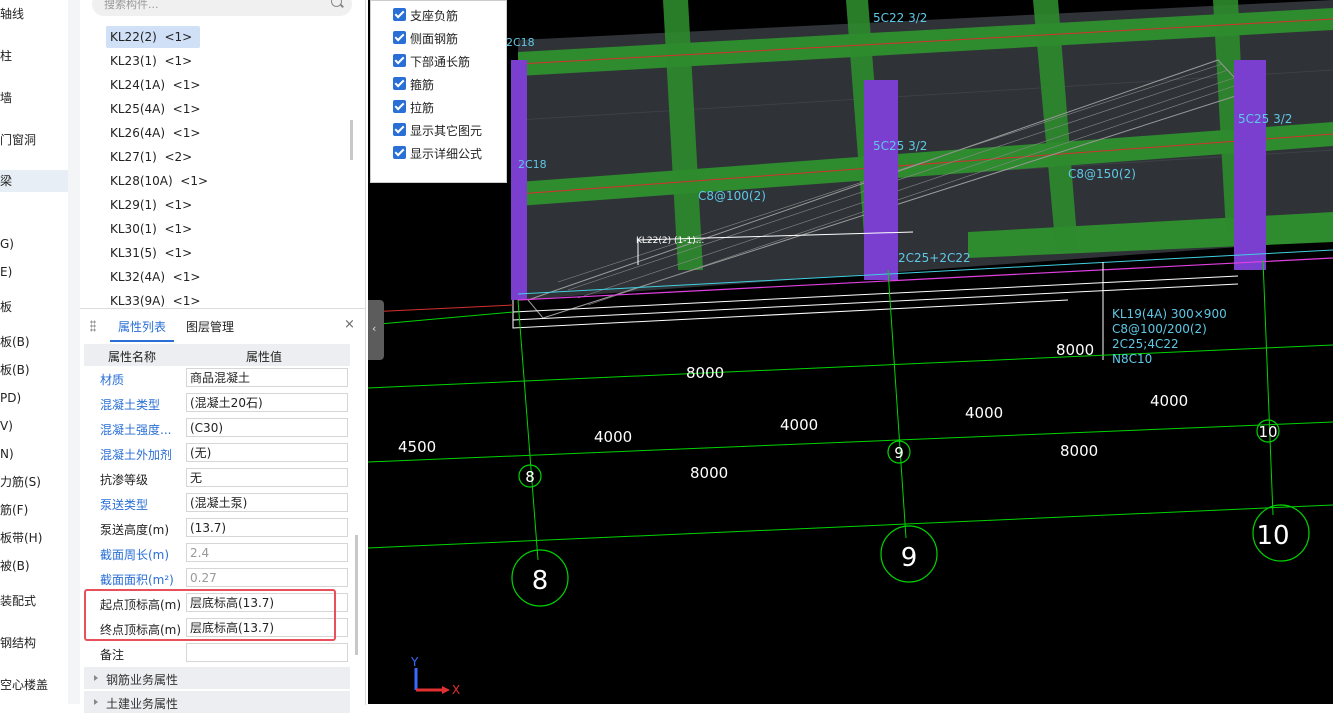  I want to click on property-name: 截面周长(m), so click(135, 555).